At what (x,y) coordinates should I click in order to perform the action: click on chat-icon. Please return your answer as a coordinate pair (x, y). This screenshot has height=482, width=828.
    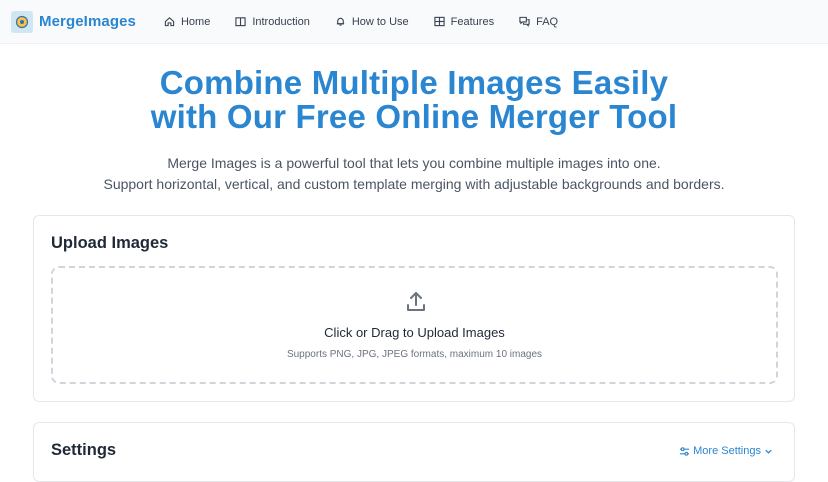
    Looking at the image, I should click on (524, 21).